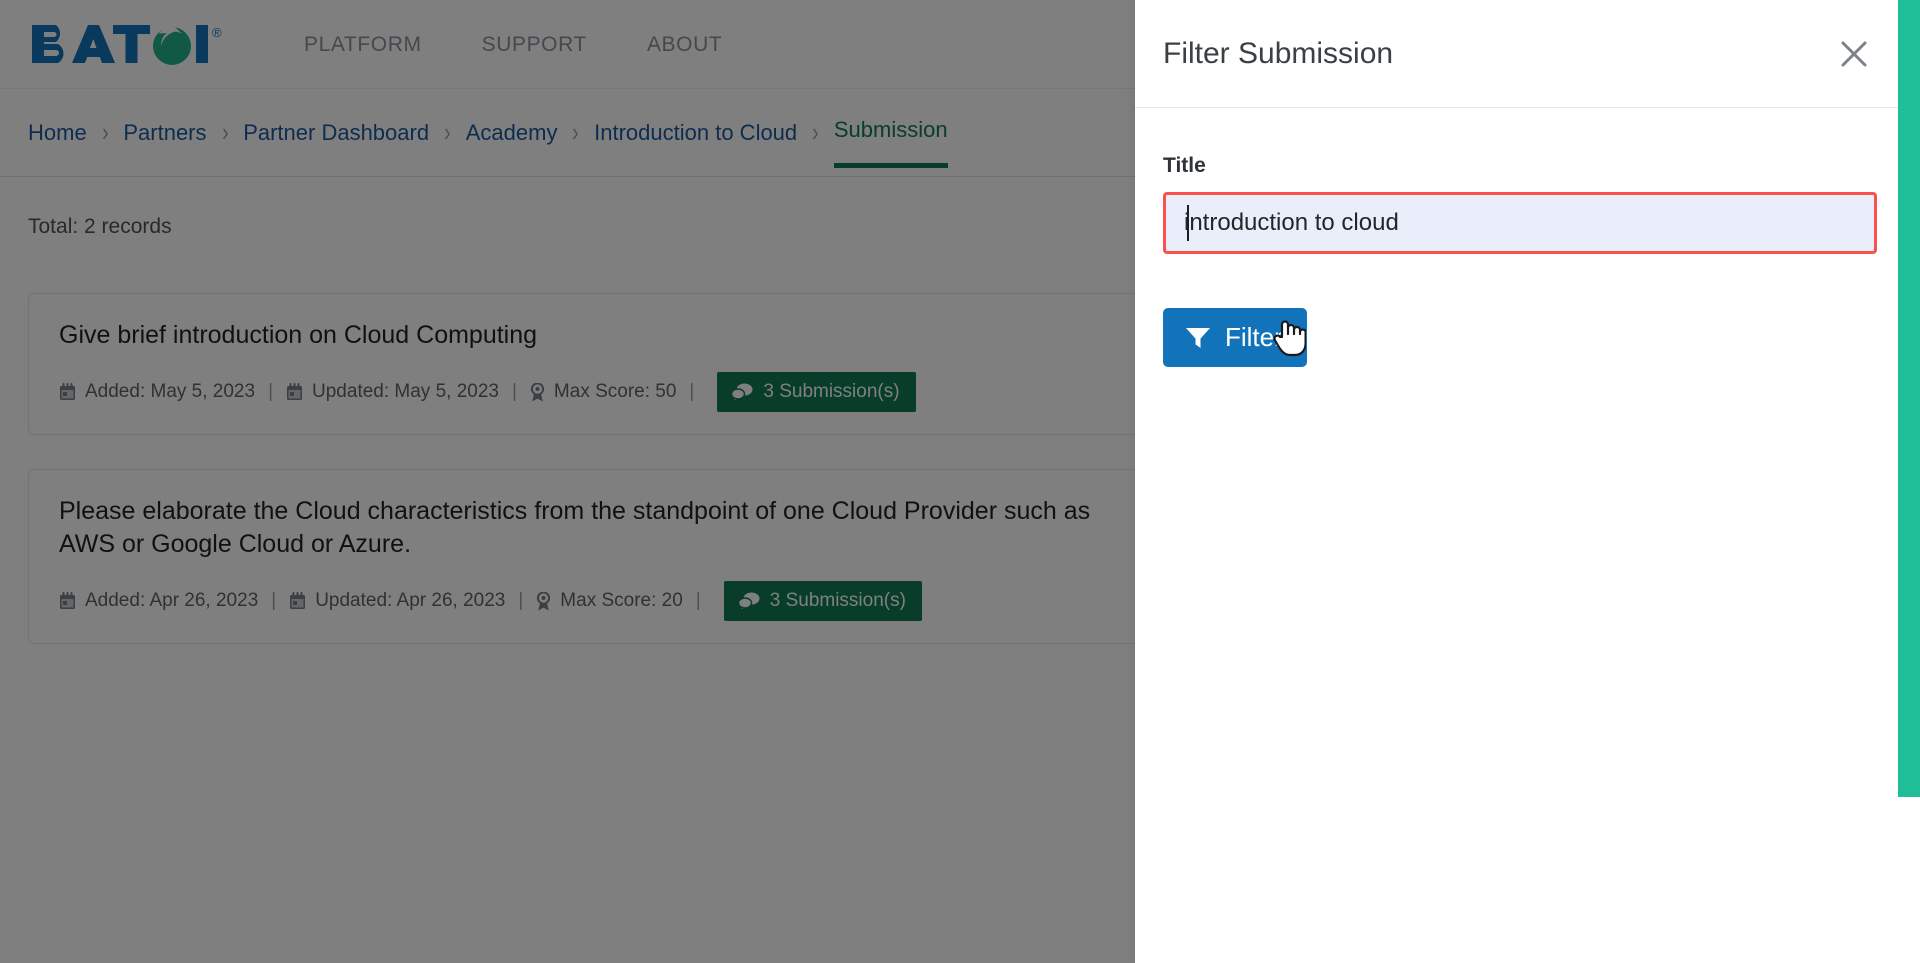 Image resolution: width=1920 pixels, height=963 pixels. Describe the element at coordinates (1198, 337) in the screenshot. I see `filter-funnel-icon` at that location.